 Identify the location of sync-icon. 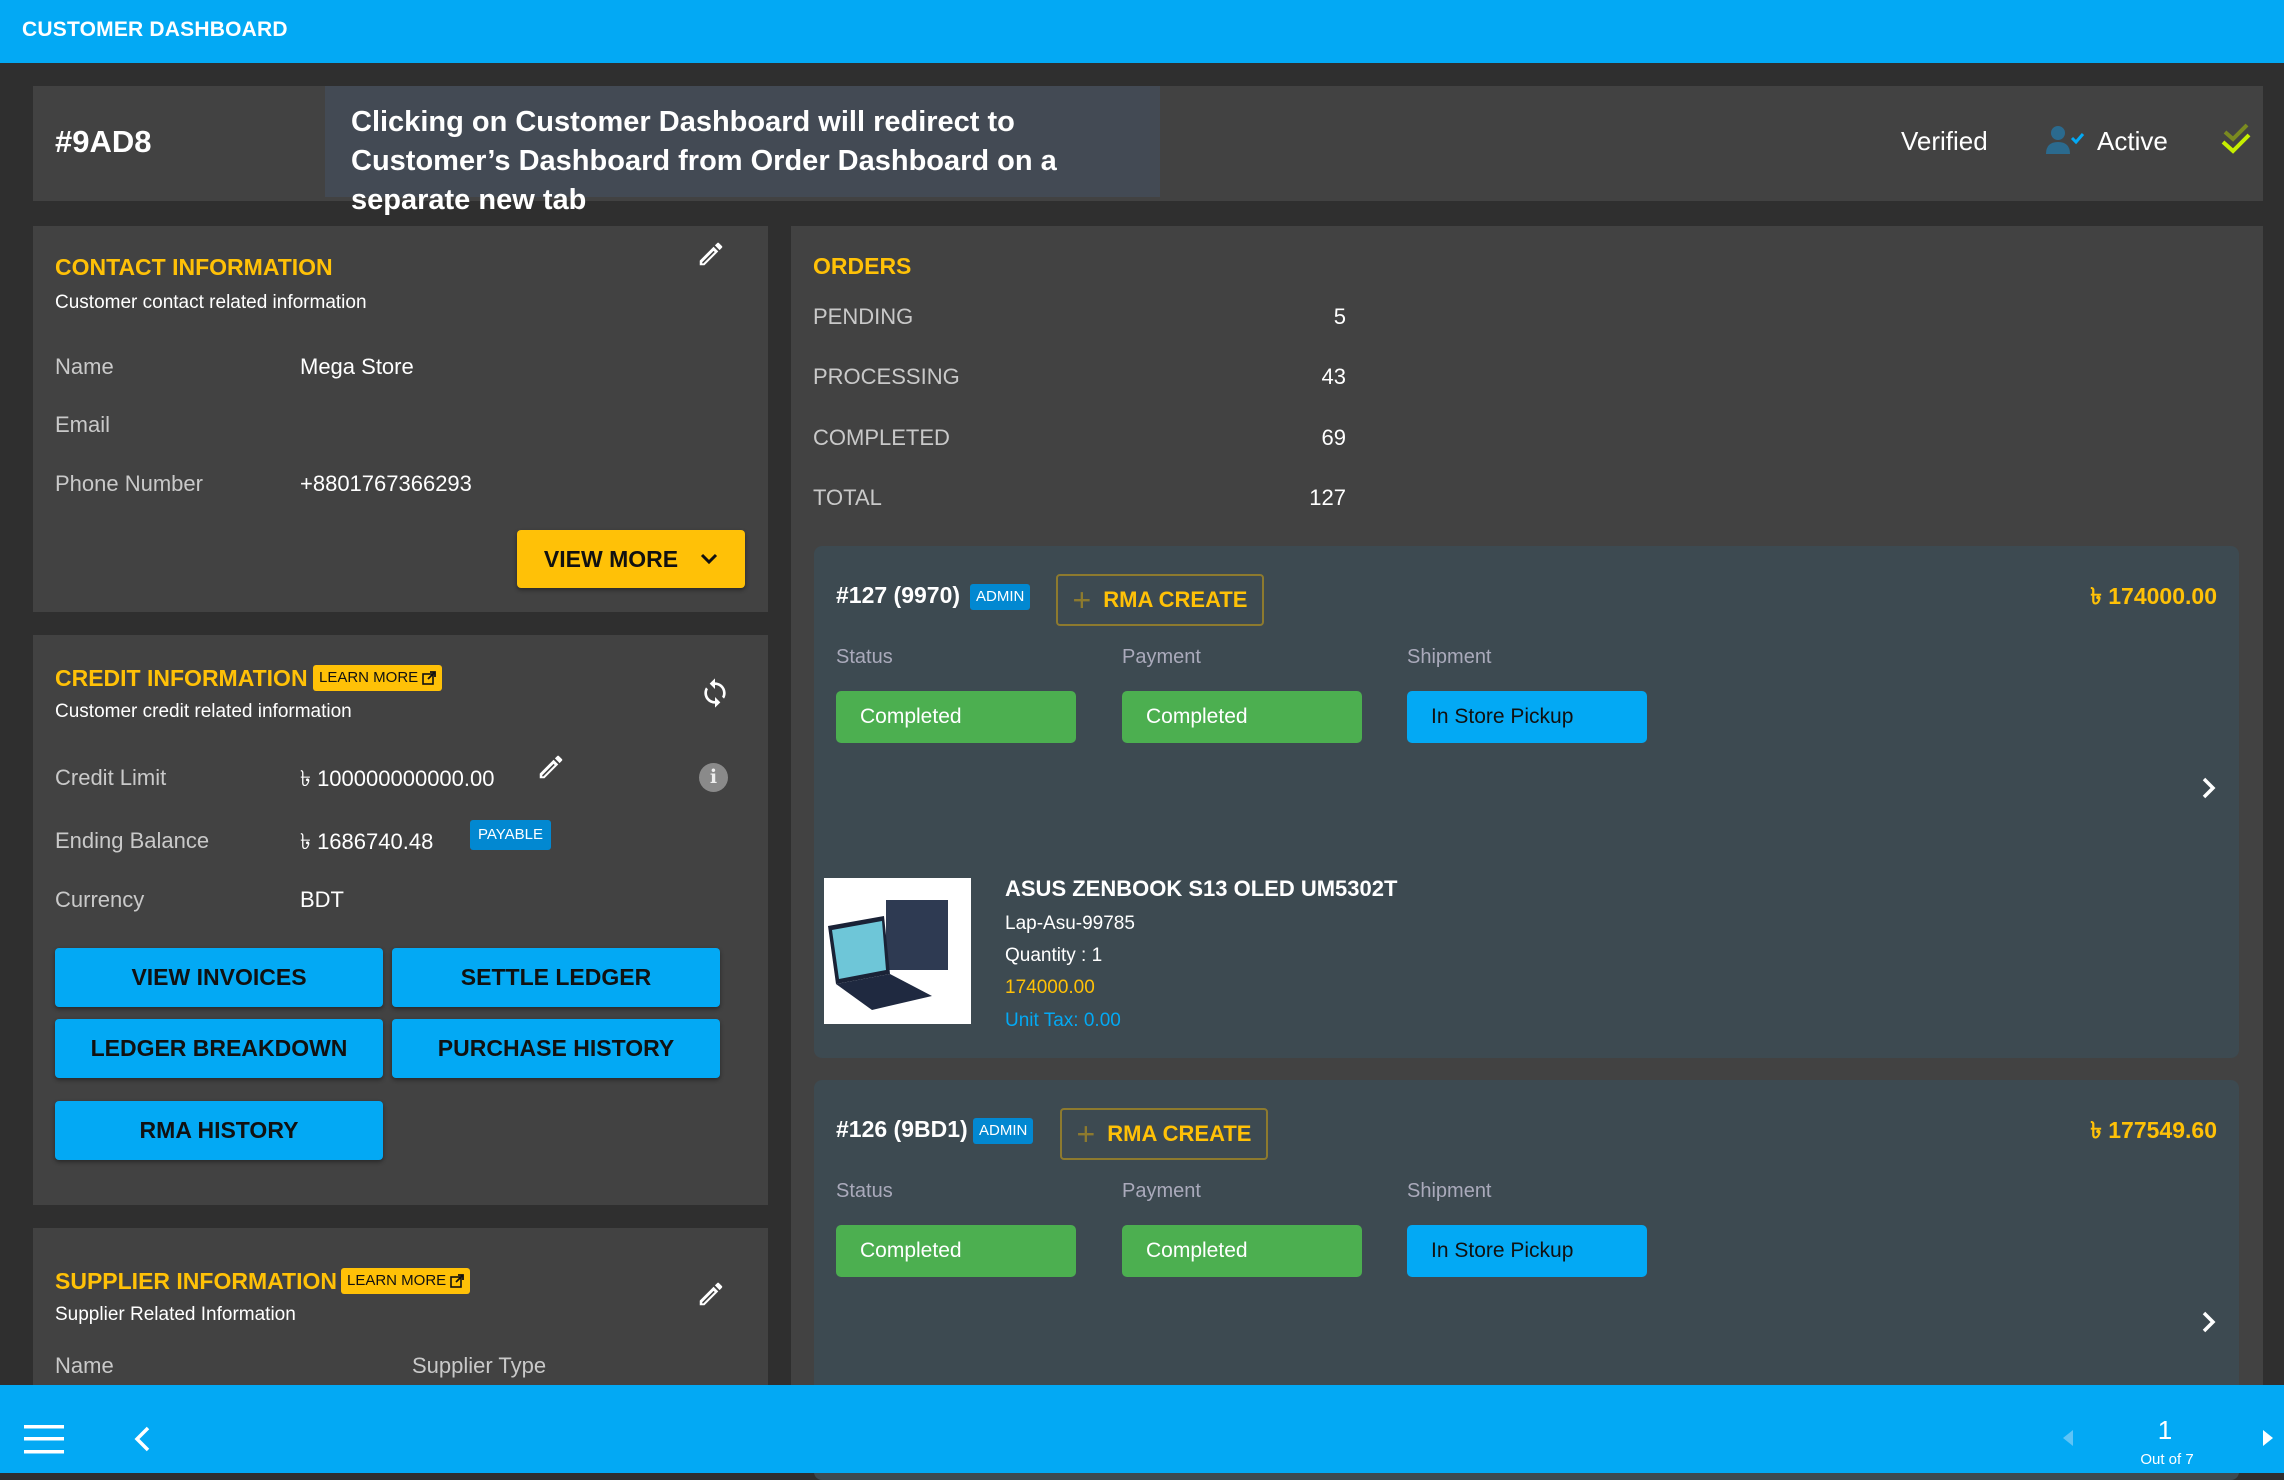
(715, 693).